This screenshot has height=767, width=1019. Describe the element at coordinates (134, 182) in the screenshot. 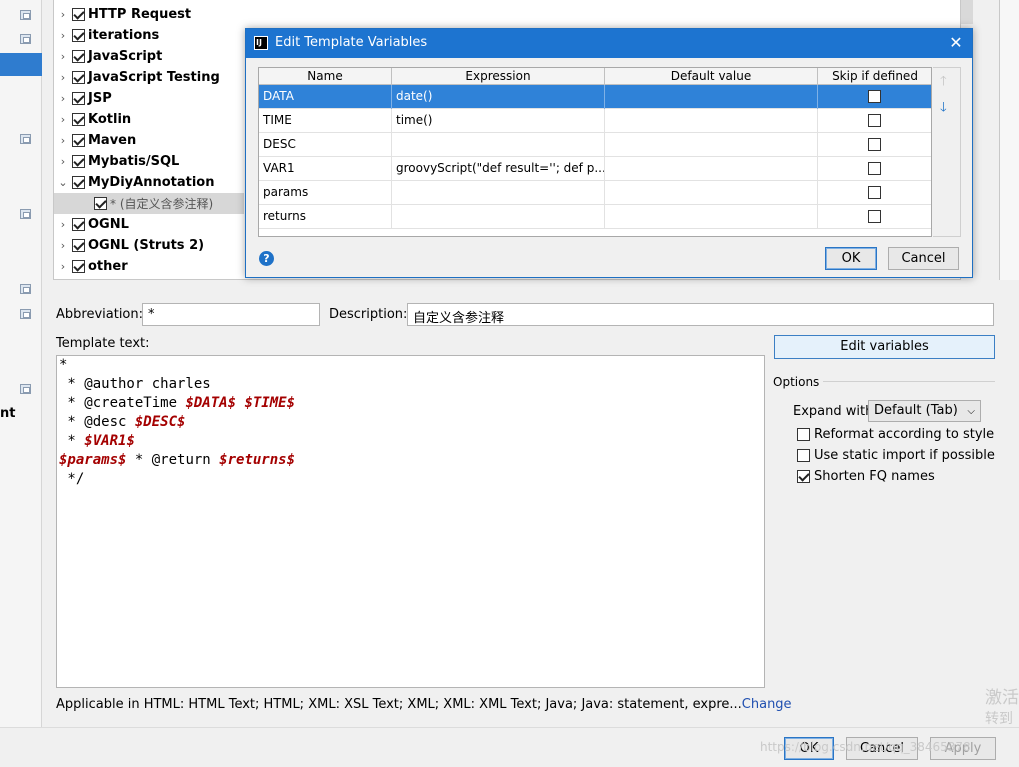

I see `tree-item: ⌄ MyDiyAnnotation` at that location.